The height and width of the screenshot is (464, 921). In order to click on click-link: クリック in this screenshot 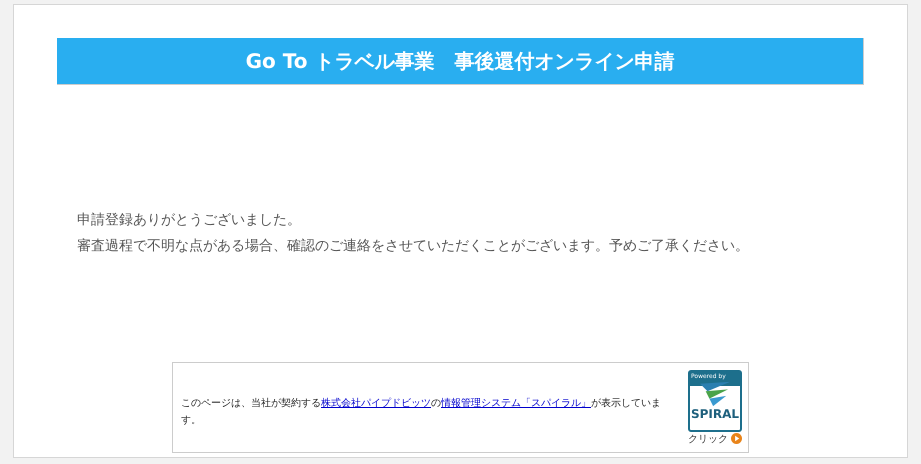, I will do `click(708, 439)`.